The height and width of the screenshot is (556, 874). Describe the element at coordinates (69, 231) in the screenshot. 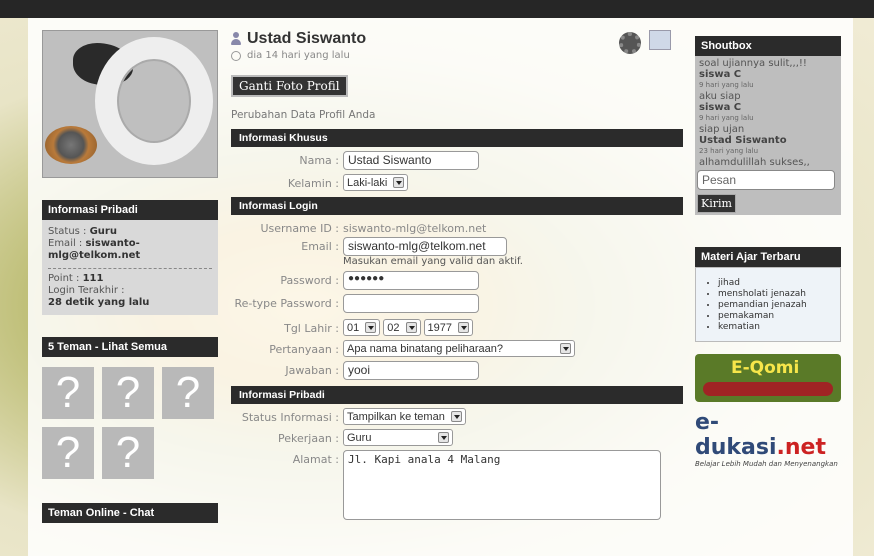

I see `status-label: Status :` at that location.